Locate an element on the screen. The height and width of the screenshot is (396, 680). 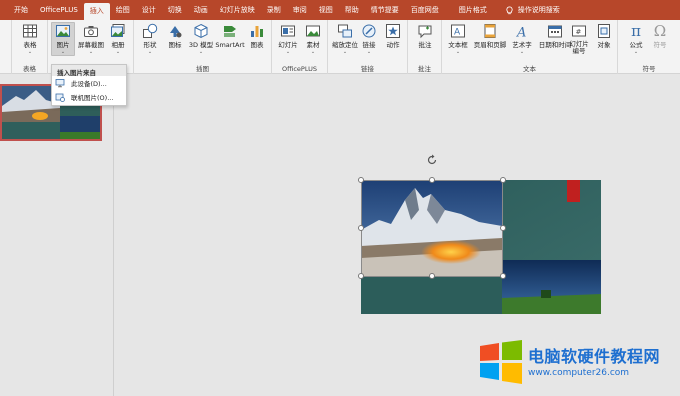
material-label: 素材 is located at coordinates (313, 45).